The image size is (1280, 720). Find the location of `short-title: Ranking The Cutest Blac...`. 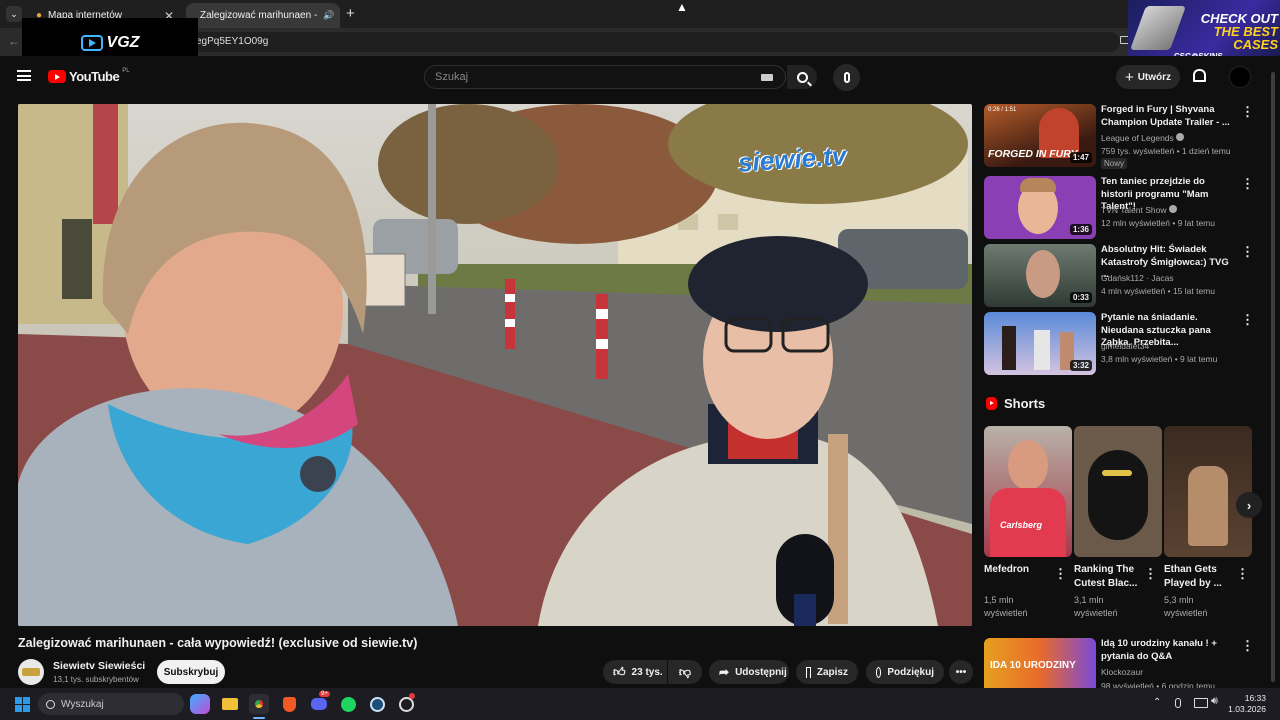

short-title: Ranking The Cutest Blac... is located at coordinates (1108, 577).